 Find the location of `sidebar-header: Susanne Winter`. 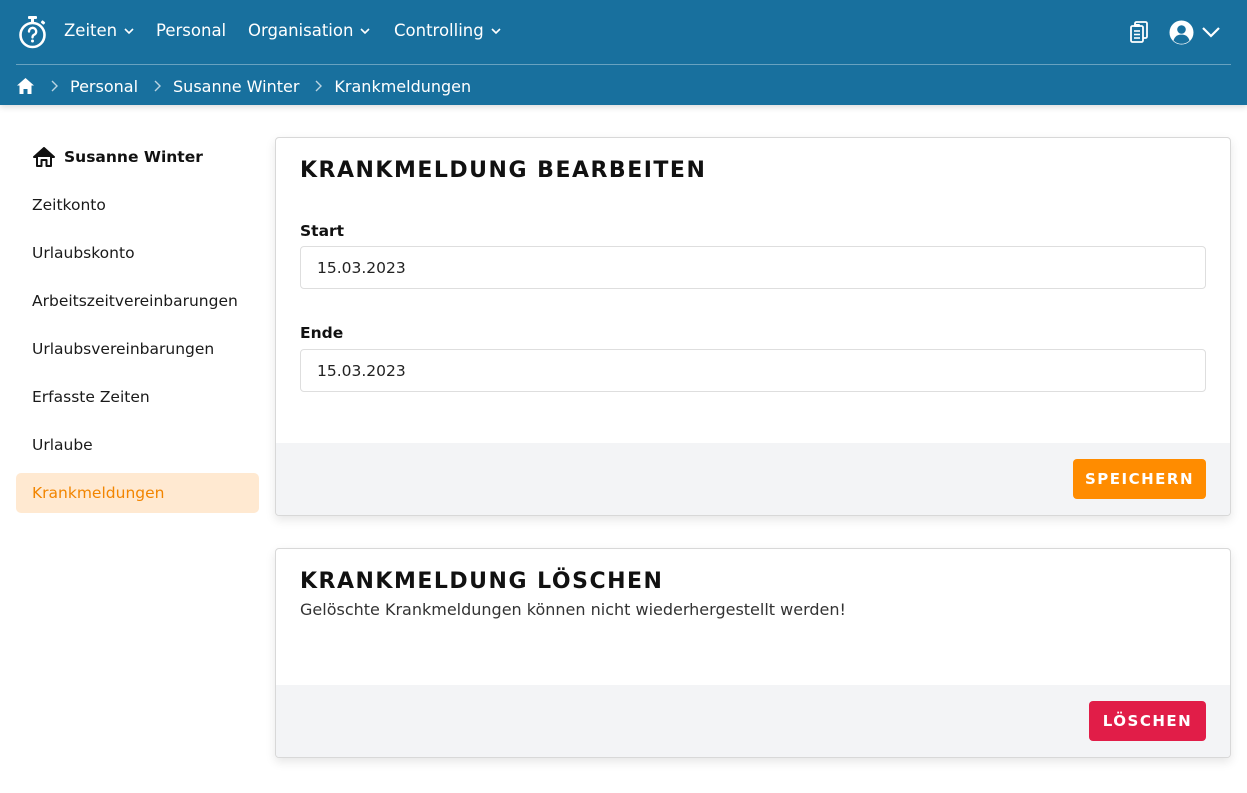

sidebar-header: Susanne Winter is located at coordinates (118, 157).